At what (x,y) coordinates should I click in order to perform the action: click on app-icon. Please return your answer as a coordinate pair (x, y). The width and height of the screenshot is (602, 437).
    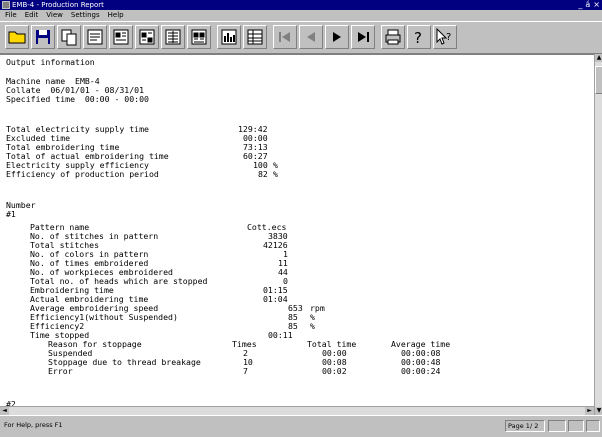
    Looking at the image, I should click on (6, 5).